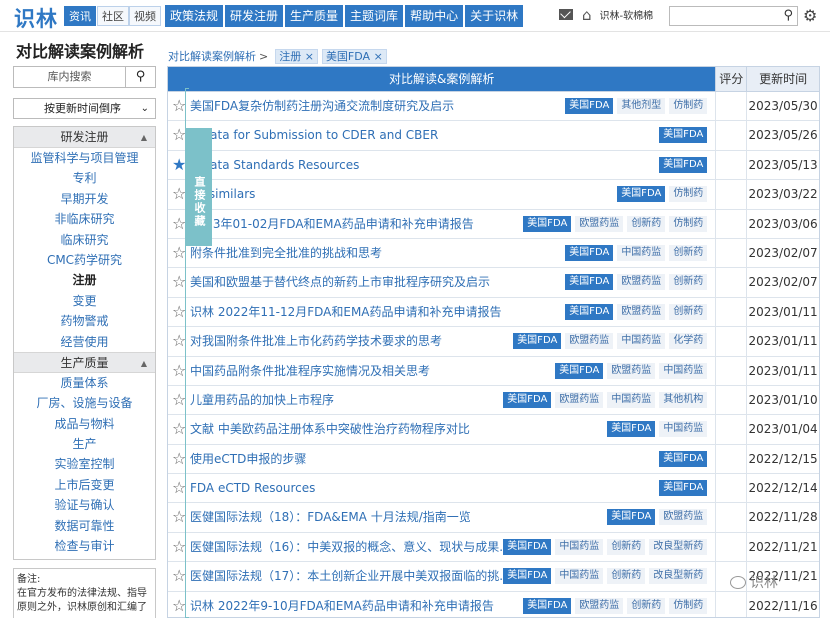  Describe the element at coordinates (286, 253) in the screenshot. I see `article-title-link: 附条件批准到完全批准的挑战和思考` at that location.